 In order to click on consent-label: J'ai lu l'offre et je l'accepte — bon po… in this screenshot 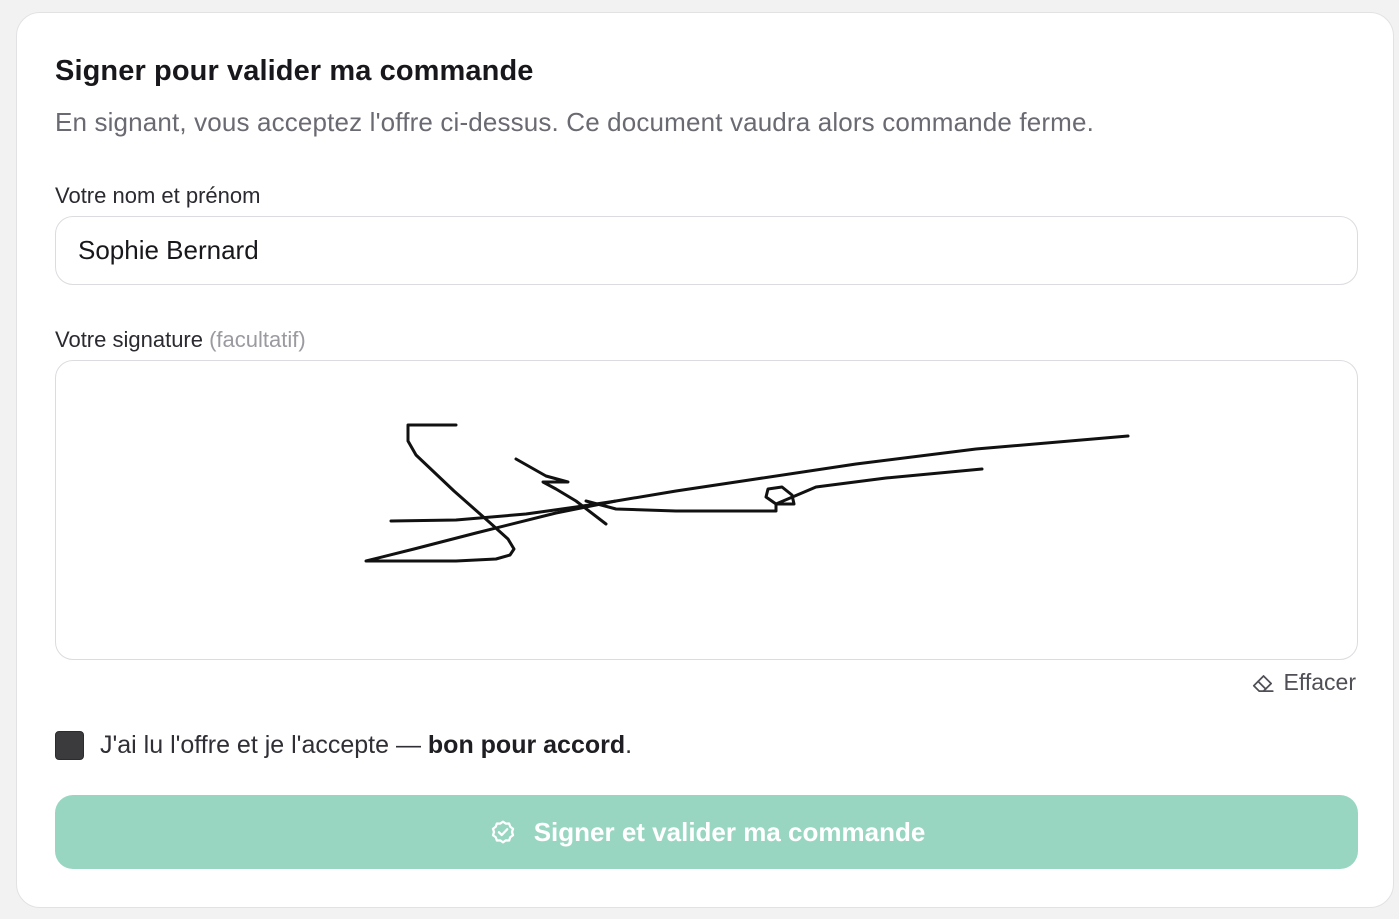, I will do `click(366, 745)`.